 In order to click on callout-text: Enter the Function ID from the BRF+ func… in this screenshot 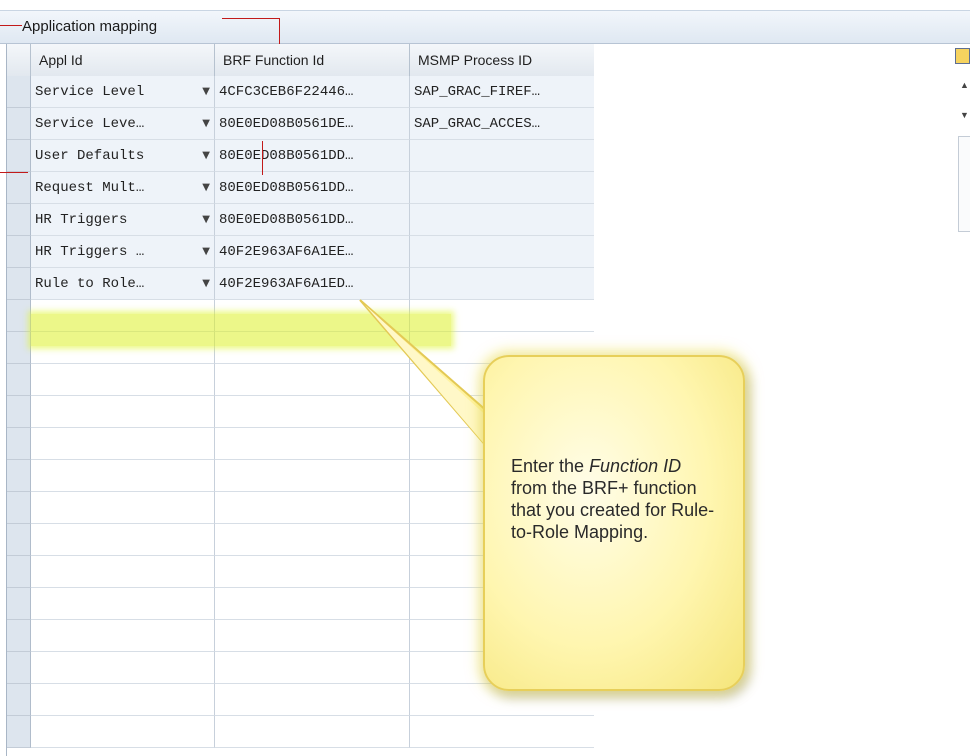, I will do `click(613, 499)`.